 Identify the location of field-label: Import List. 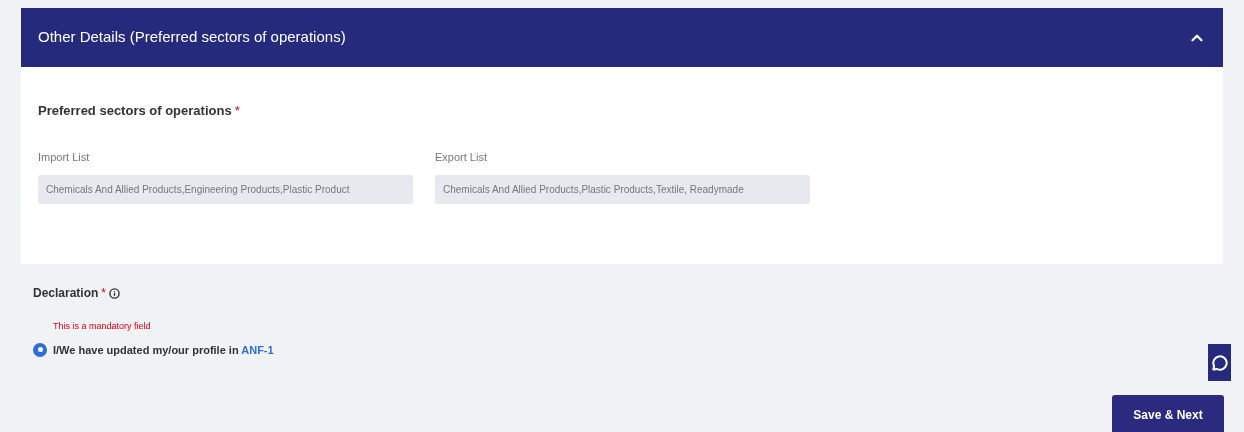
(64, 157).